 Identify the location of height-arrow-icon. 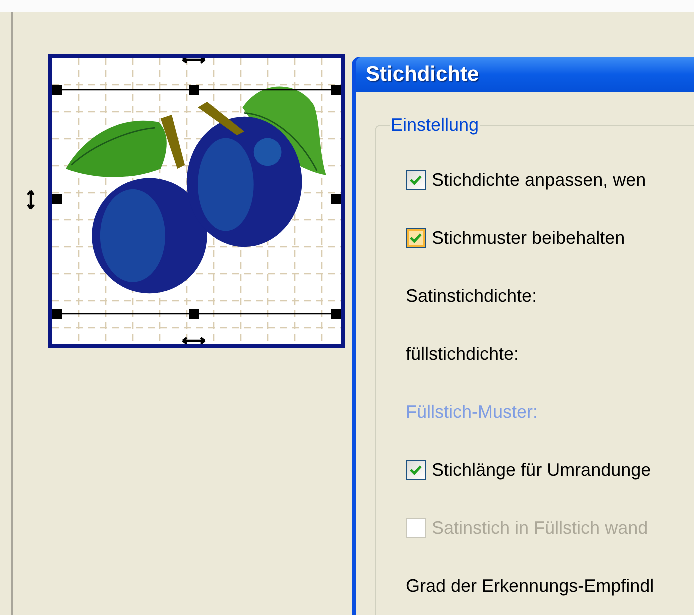
(30, 200).